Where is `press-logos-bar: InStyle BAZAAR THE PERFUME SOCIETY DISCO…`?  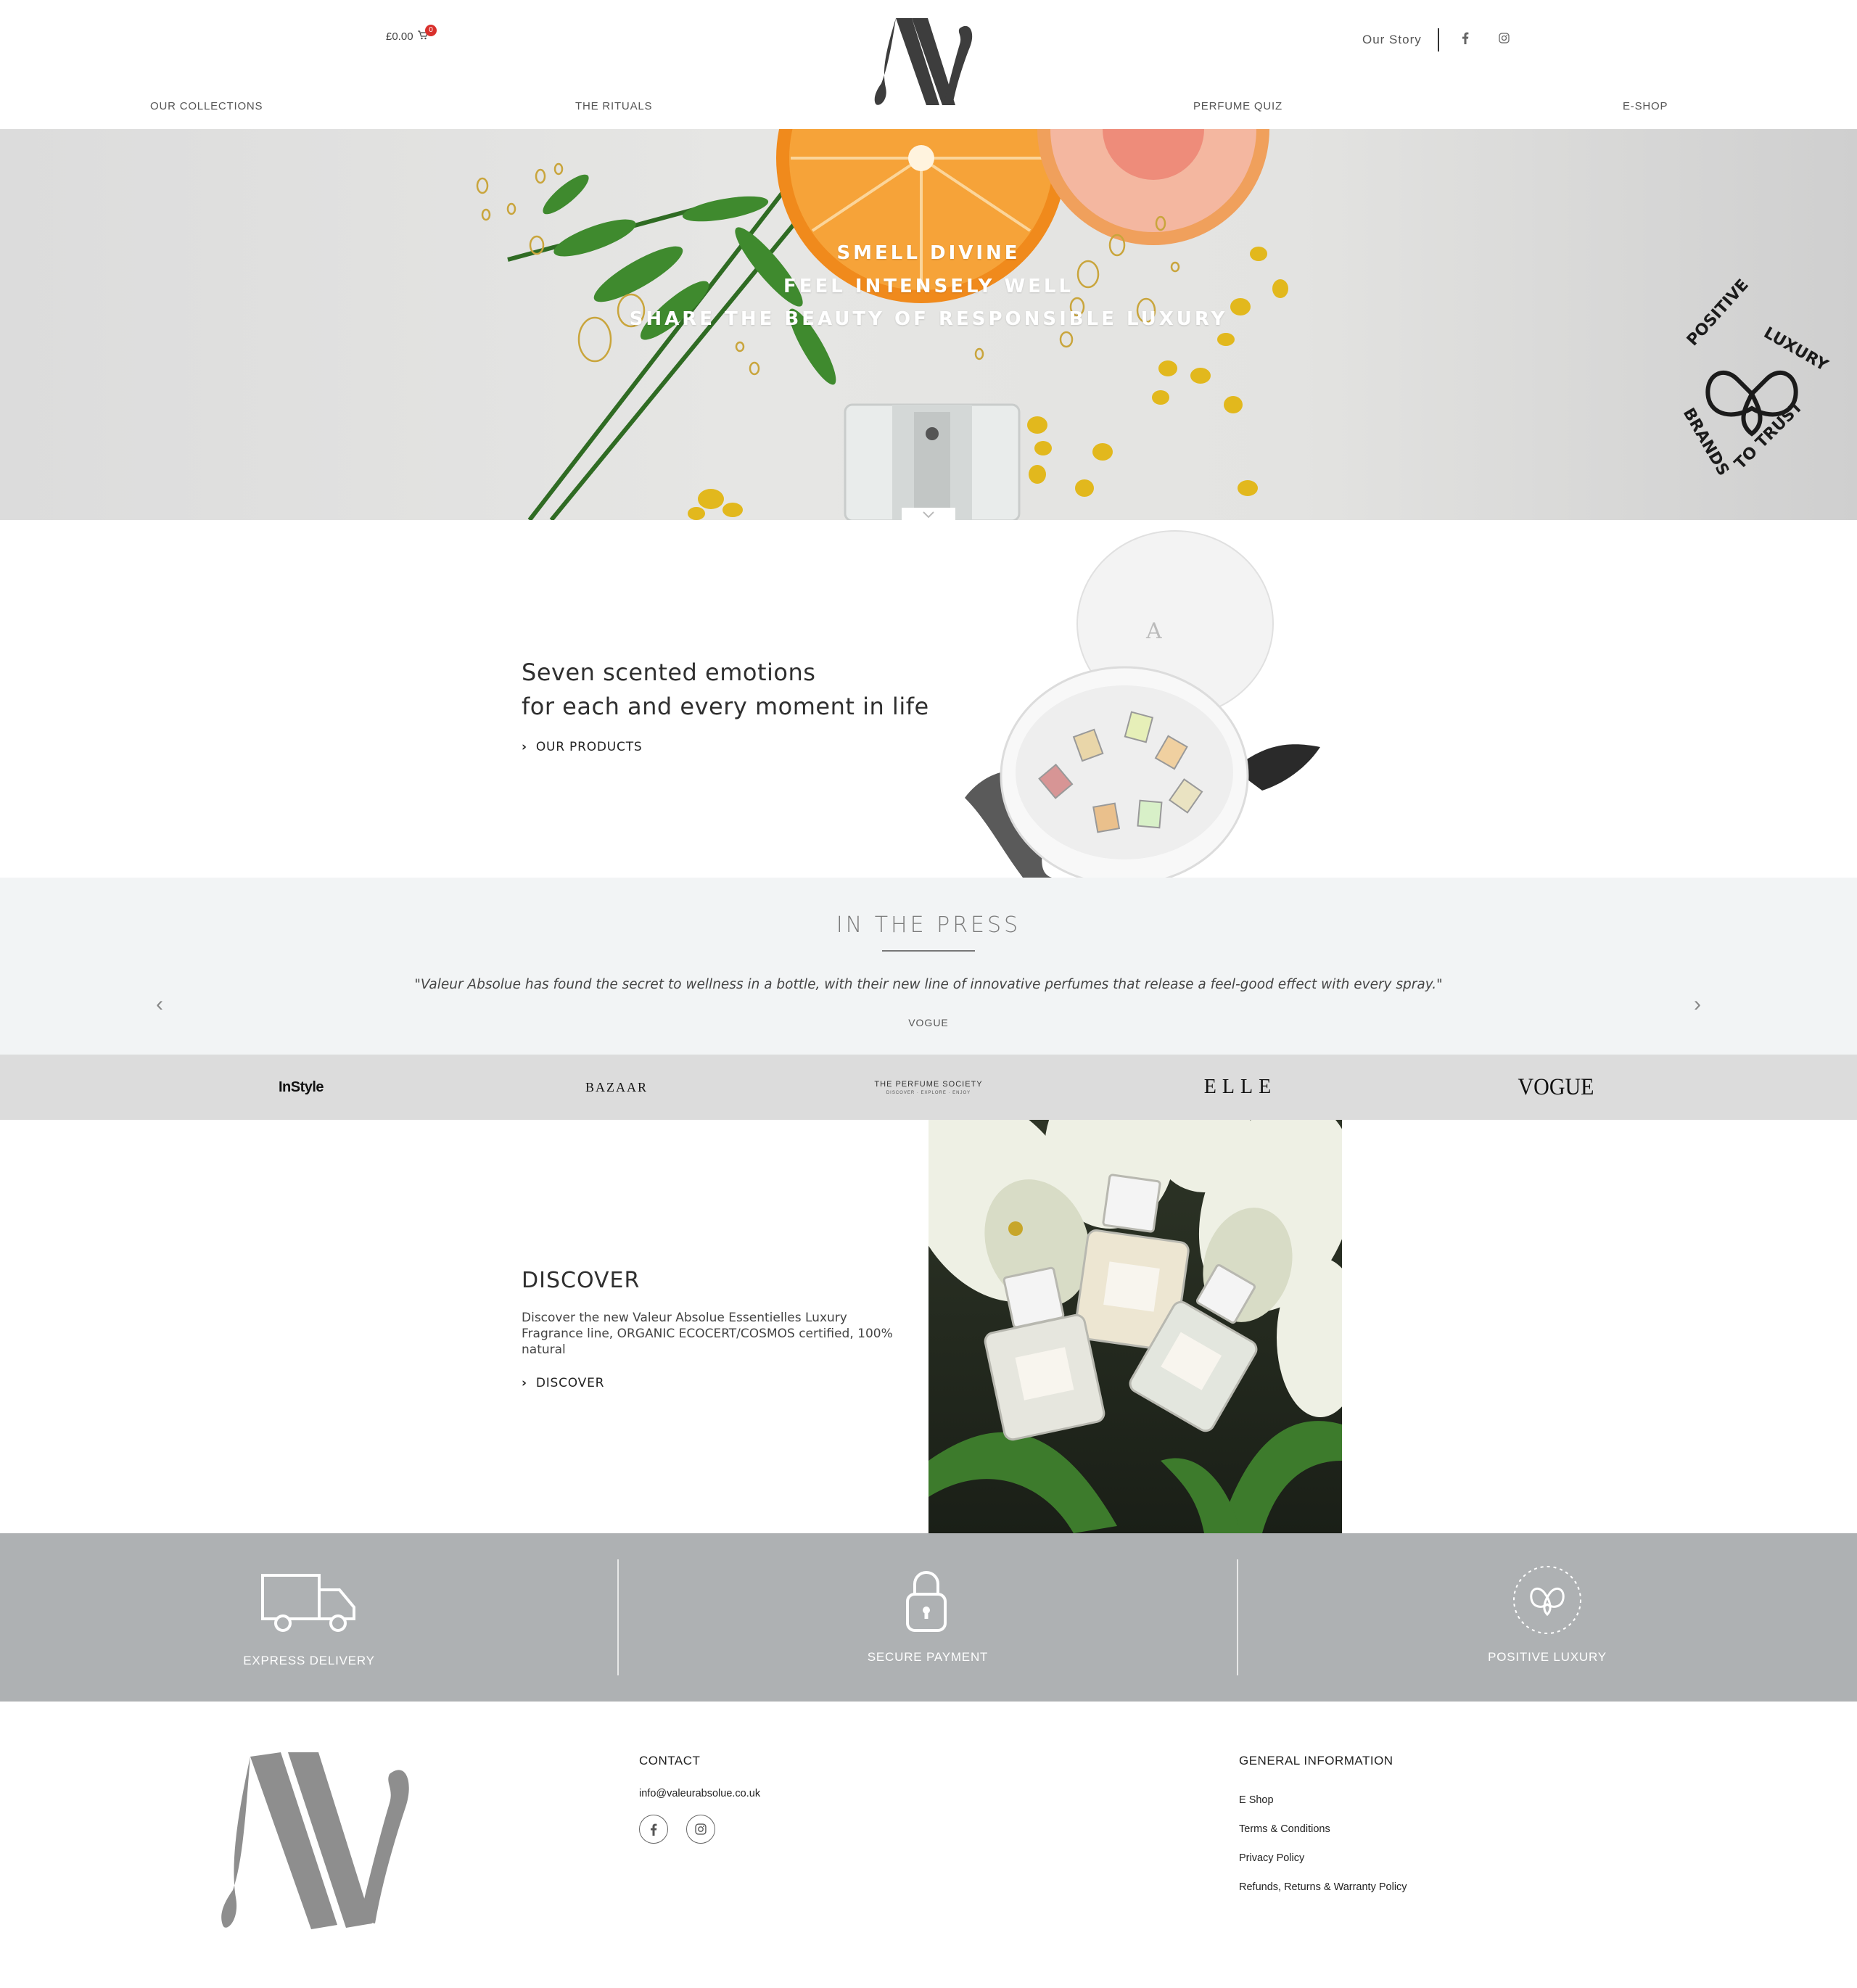 press-logos-bar: InStyle BAZAAR THE PERFUME SOCIETY DISCO… is located at coordinates (928, 1087).